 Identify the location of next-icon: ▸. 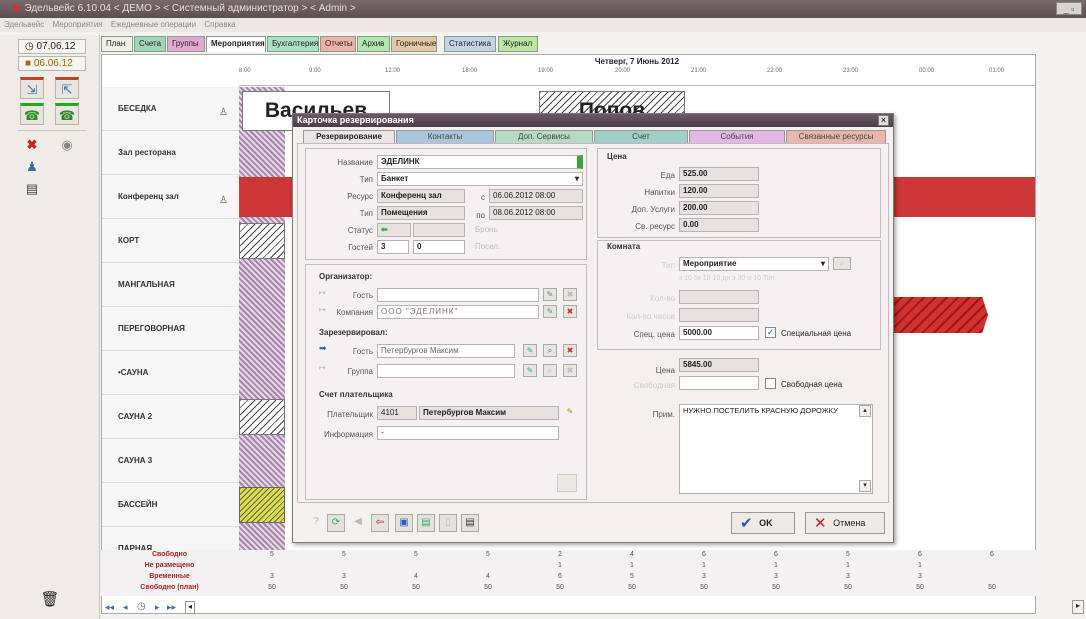
(157, 607).